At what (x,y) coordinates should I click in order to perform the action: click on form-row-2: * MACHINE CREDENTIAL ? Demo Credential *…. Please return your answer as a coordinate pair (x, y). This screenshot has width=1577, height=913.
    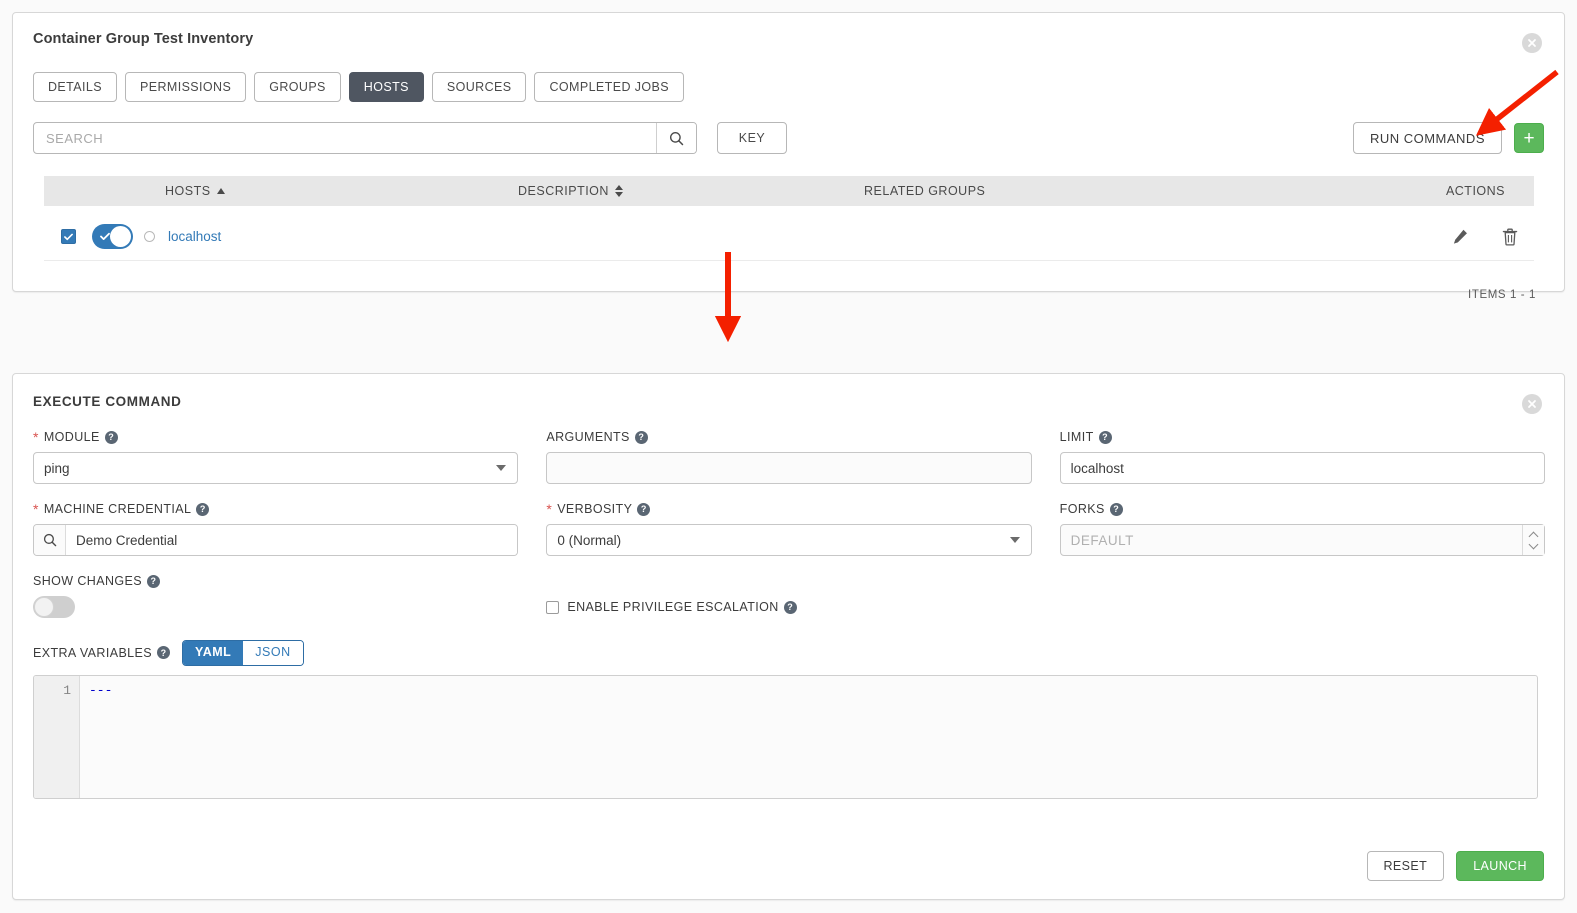
    Looking at the image, I should click on (789, 529).